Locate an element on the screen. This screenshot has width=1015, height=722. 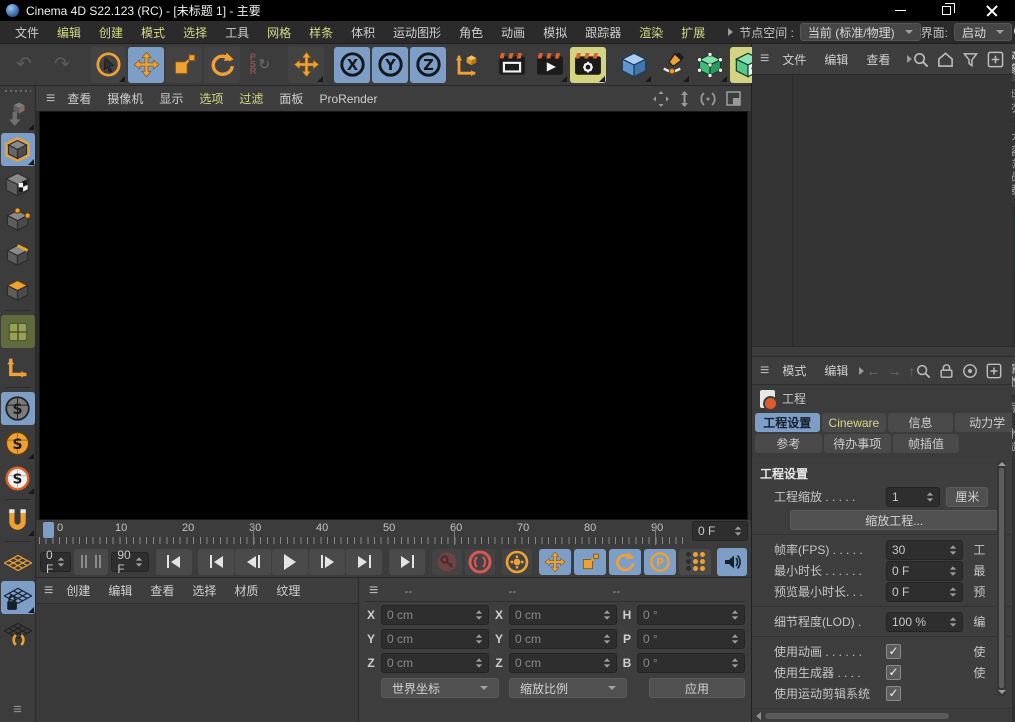
vp-menu-cameras: 摄像机 is located at coordinates (125, 98).